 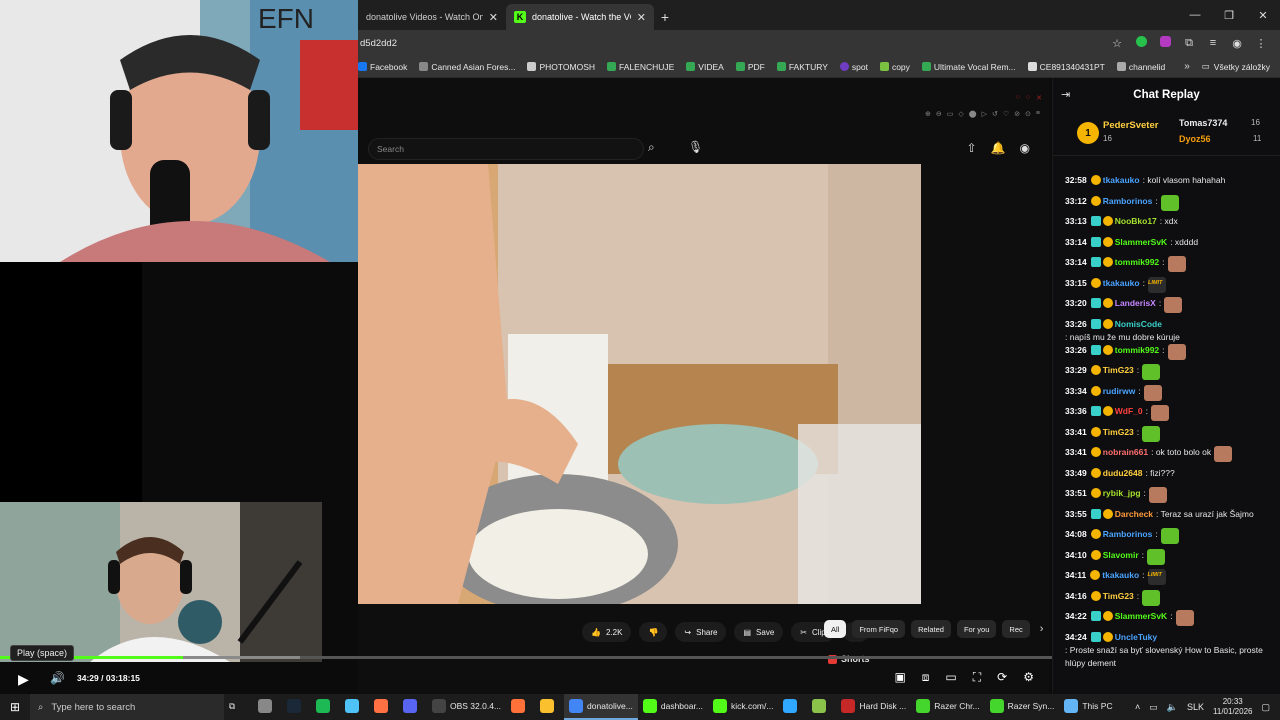 I want to click on collapse-chat-icon: ⇥, so click(x=1065, y=94).